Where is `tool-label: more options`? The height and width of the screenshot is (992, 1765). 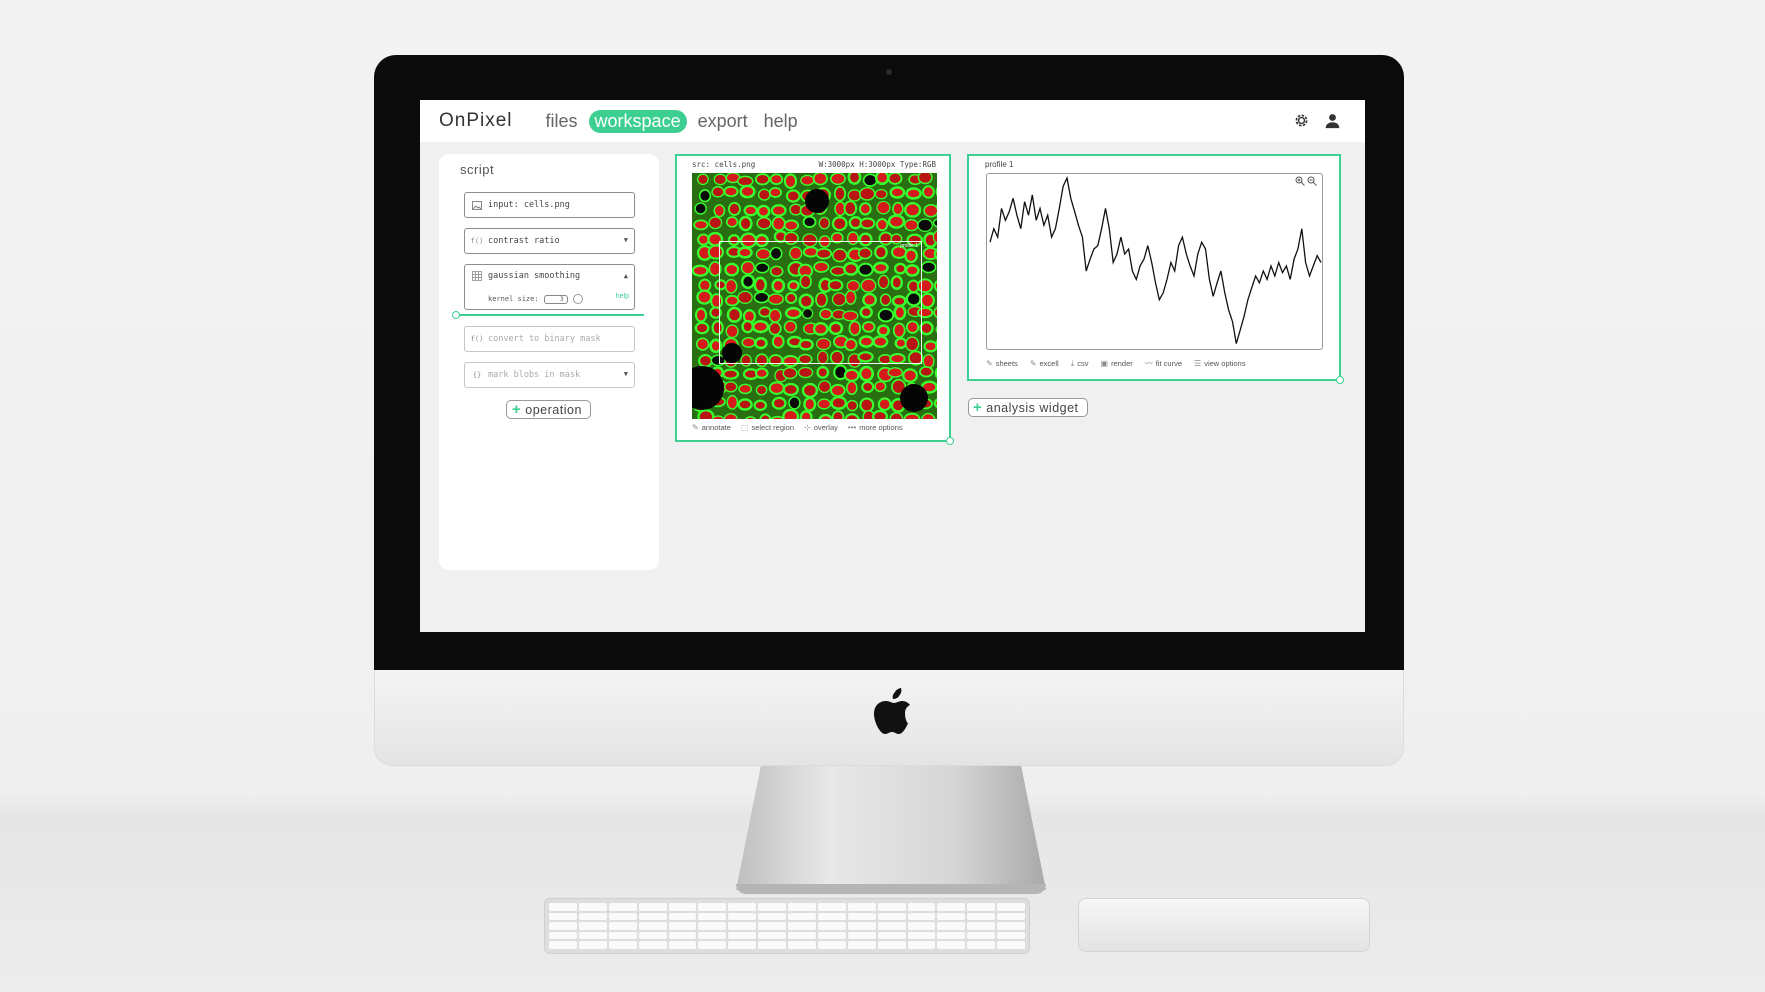 tool-label: more options is located at coordinates (881, 427).